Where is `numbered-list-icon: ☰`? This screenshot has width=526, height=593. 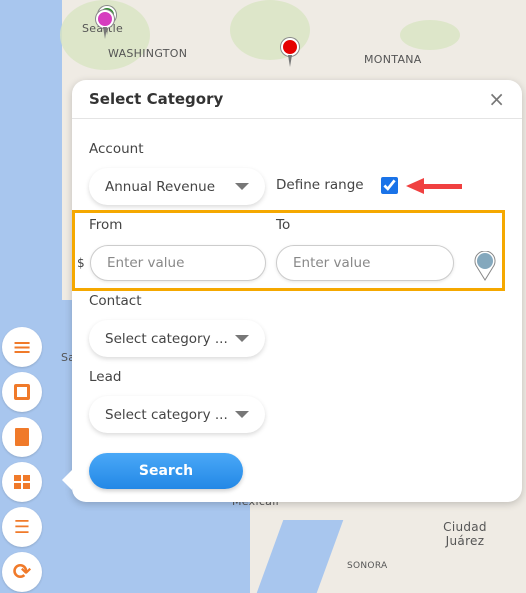
numbered-list-icon: ☰ is located at coordinates (22, 527).